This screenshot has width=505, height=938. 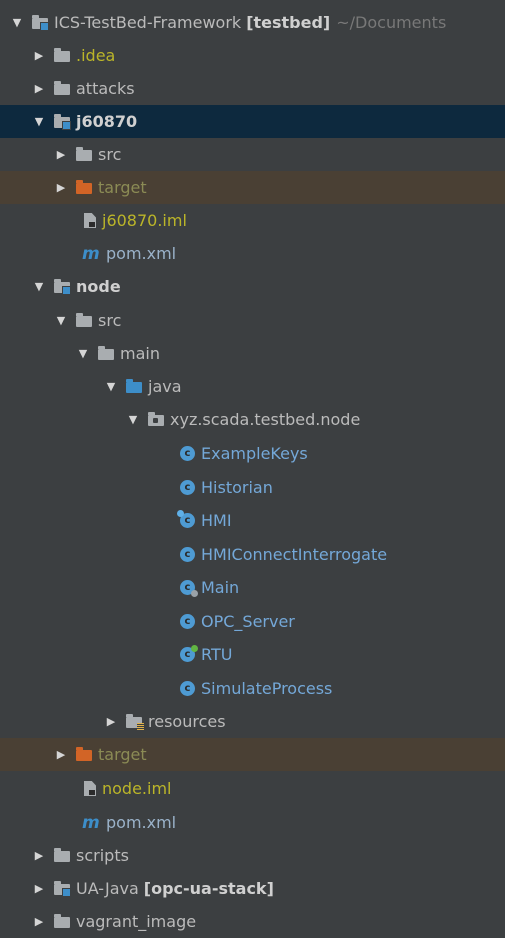 I want to click on tree-item-class-examplekeys: c ExampleKeys, so click(x=252, y=453).